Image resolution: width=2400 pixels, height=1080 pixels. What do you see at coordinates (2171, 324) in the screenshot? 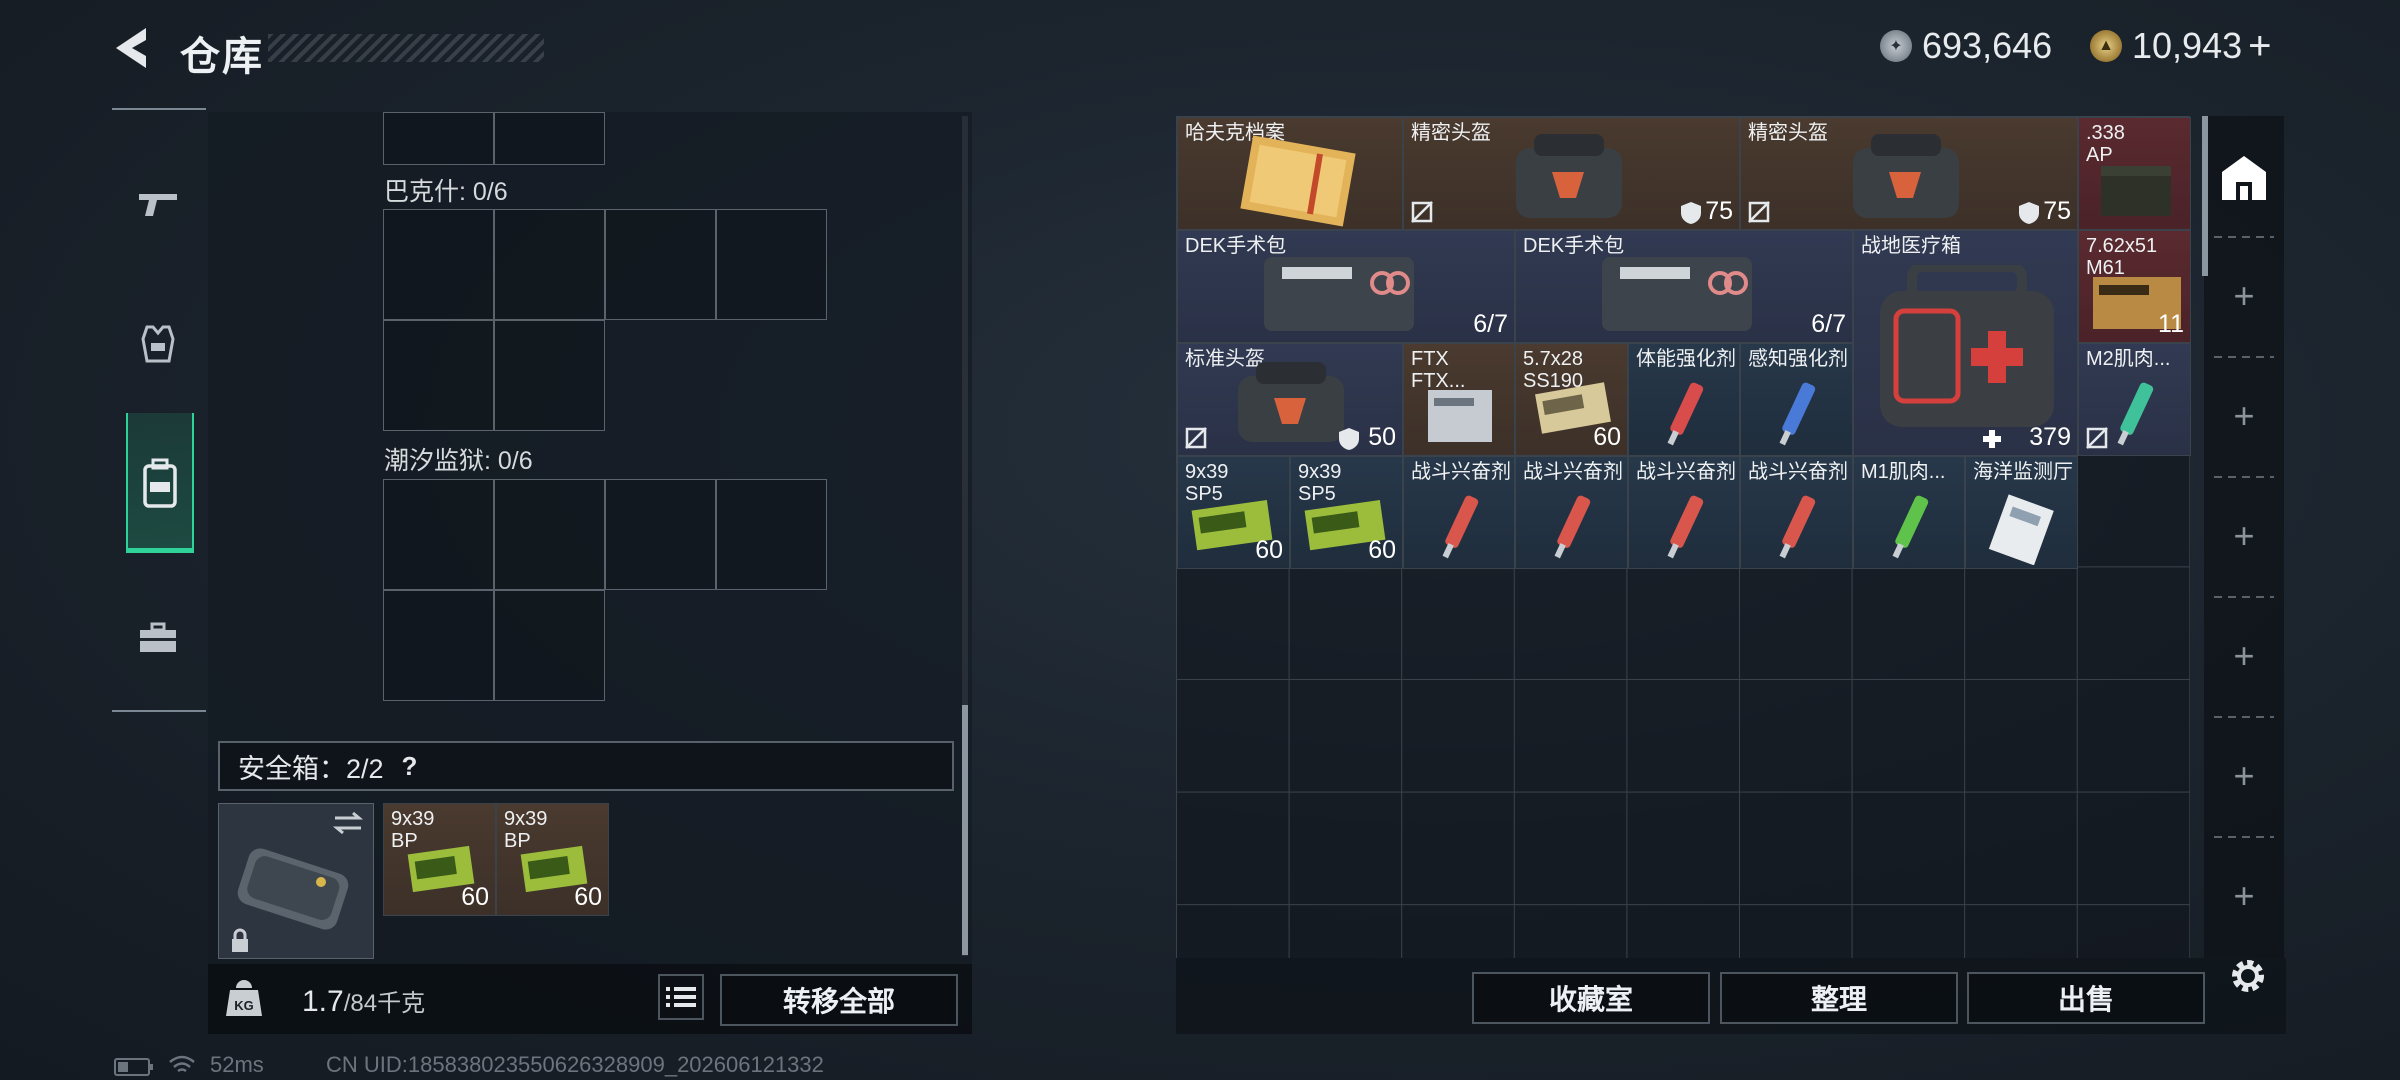
I see `item-count: 11` at bounding box center [2171, 324].